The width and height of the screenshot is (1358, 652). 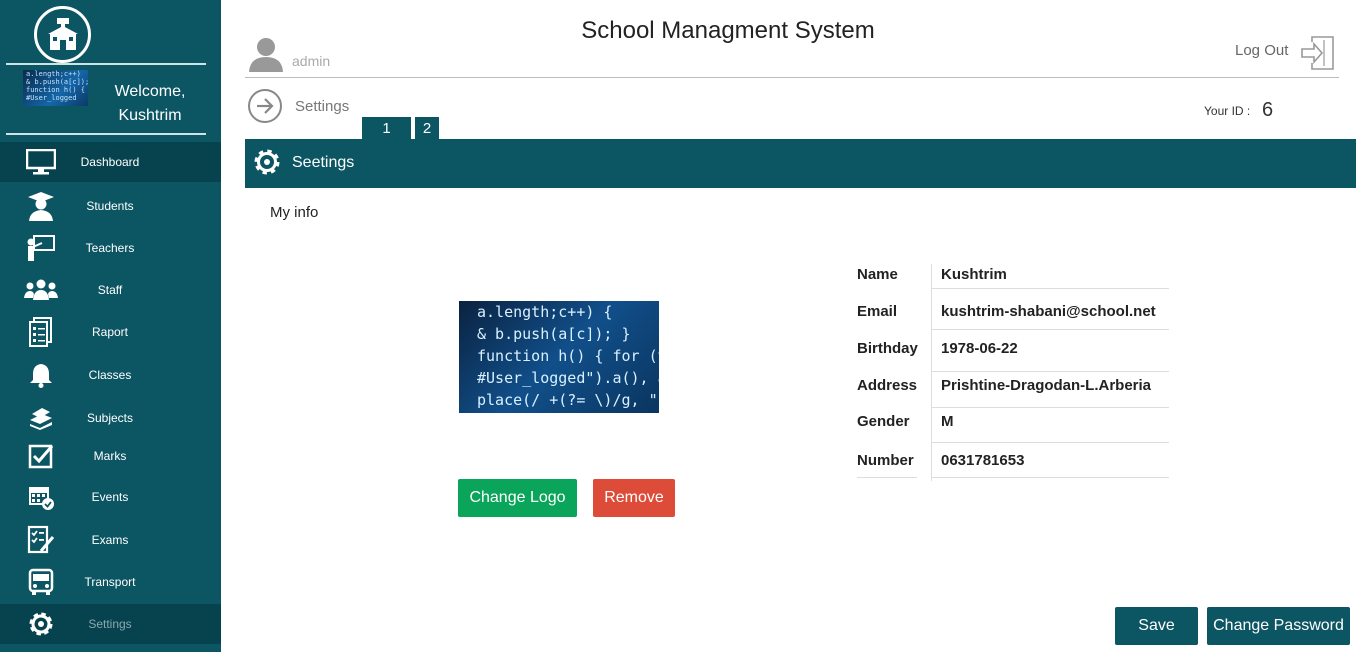 I want to click on your-id-value: 6, so click(x=1268, y=110).